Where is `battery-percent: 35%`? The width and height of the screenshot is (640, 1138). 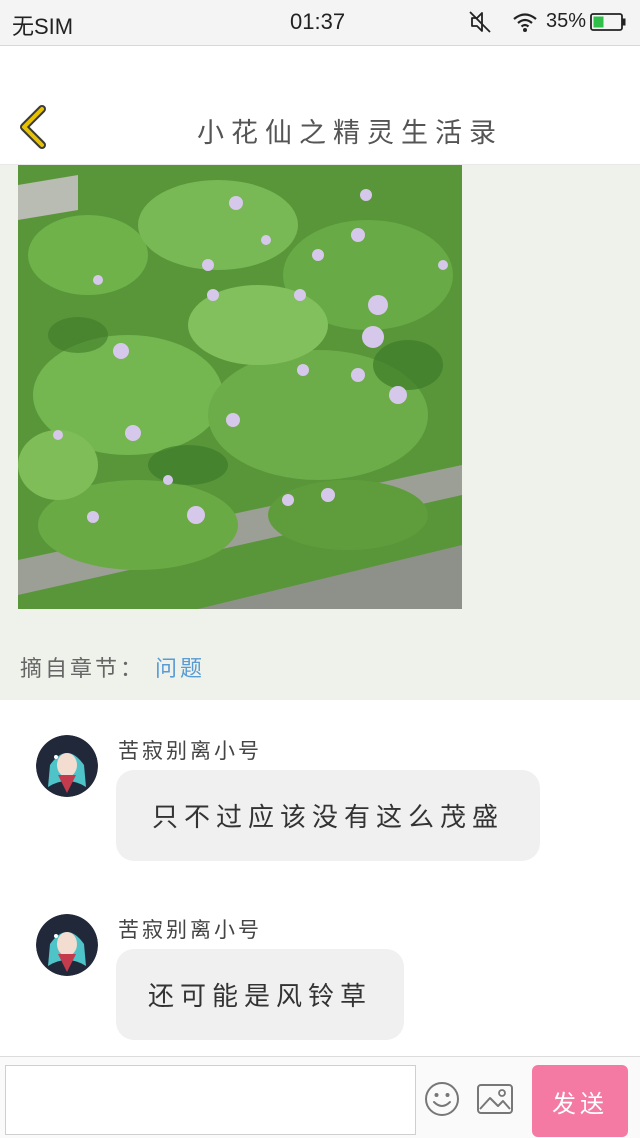 battery-percent: 35% is located at coordinates (566, 21).